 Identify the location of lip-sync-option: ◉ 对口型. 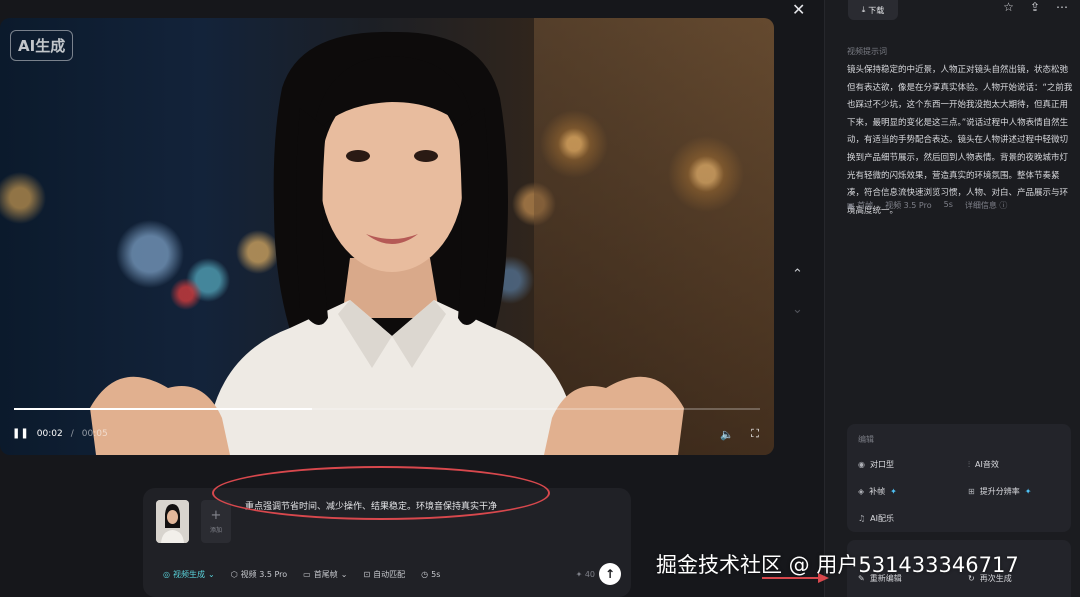
(876, 464).